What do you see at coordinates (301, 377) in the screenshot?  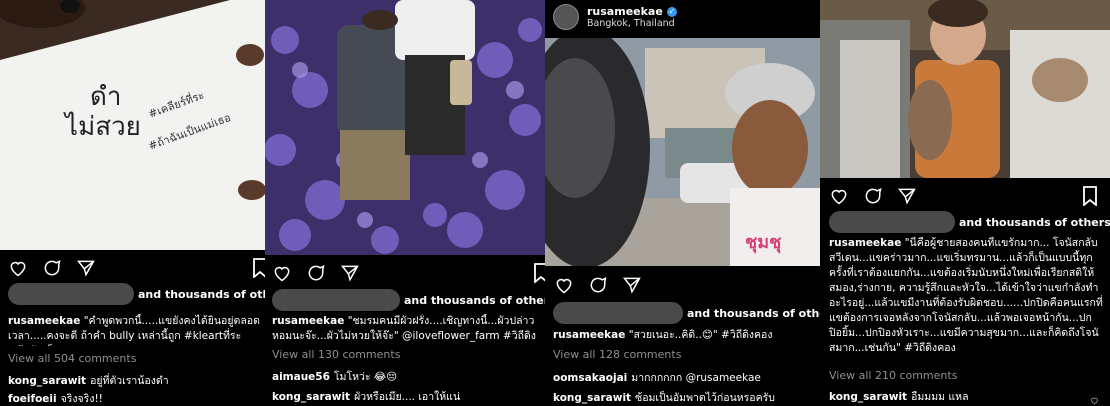 I see `comment-user: aimaue56` at bounding box center [301, 377].